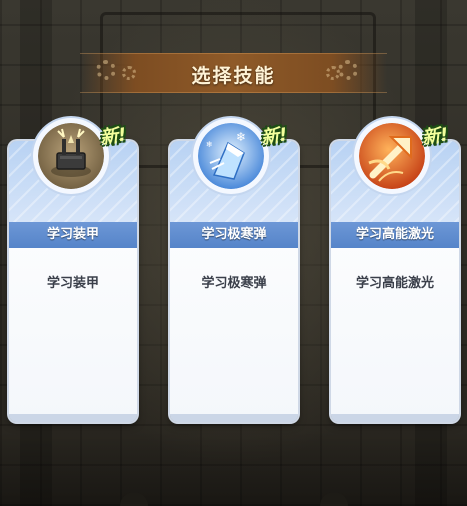 Image resolution: width=467 pixels, height=506 pixels. I want to click on skill-description: 学习极寒弹, so click(234, 283).